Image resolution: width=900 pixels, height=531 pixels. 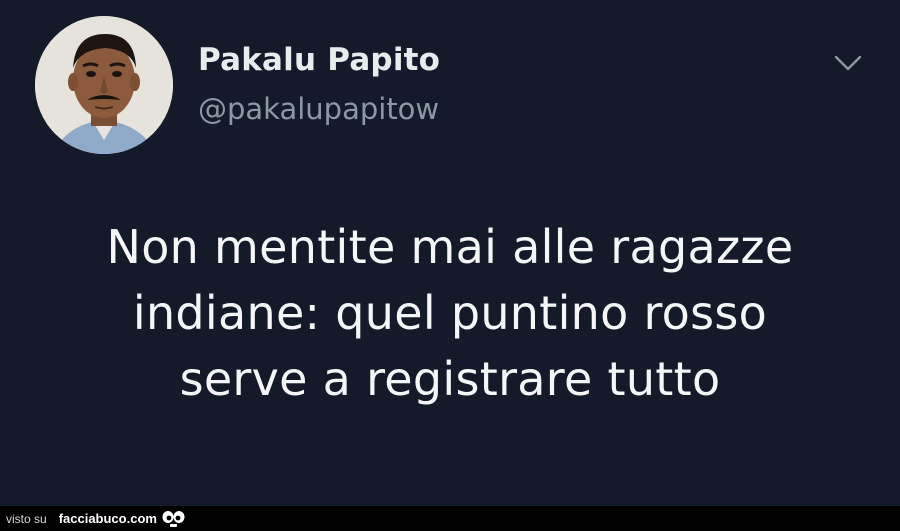 I want to click on footer-site-link: facciabuco.com, so click(x=108, y=518).